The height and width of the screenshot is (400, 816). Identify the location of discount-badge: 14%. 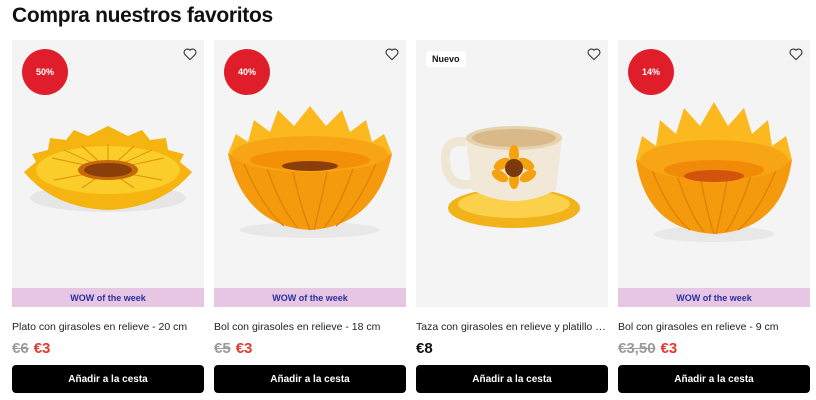
(651, 72).